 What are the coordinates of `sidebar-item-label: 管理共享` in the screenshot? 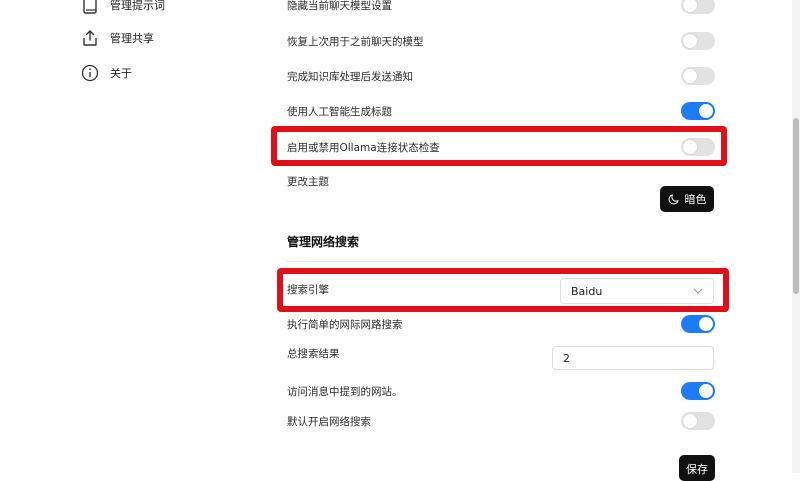 It's located at (132, 38).